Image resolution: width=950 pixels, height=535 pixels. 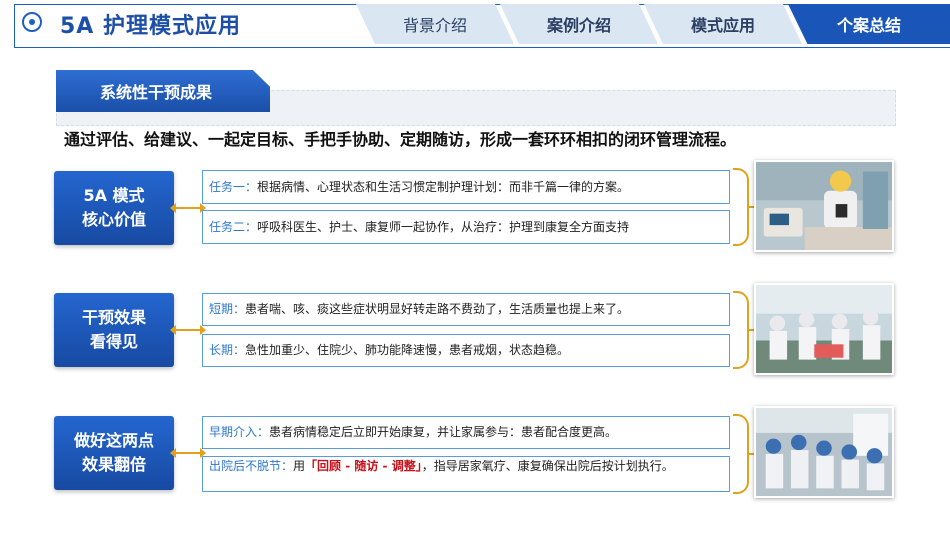 I want to click on list-item: 任务一： 根据病情、心理状态和生活习惯定制护理计划：而非千篇一律的方案。, so click(x=466, y=187).